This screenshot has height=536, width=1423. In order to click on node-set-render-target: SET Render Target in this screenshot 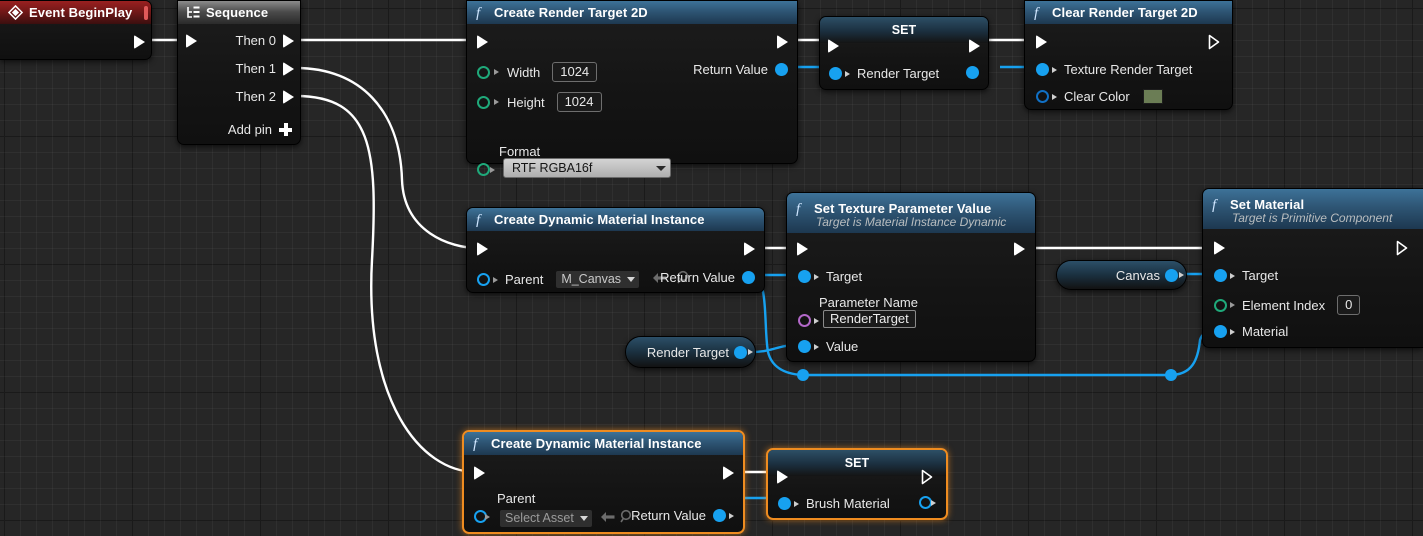, I will do `click(904, 53)`.